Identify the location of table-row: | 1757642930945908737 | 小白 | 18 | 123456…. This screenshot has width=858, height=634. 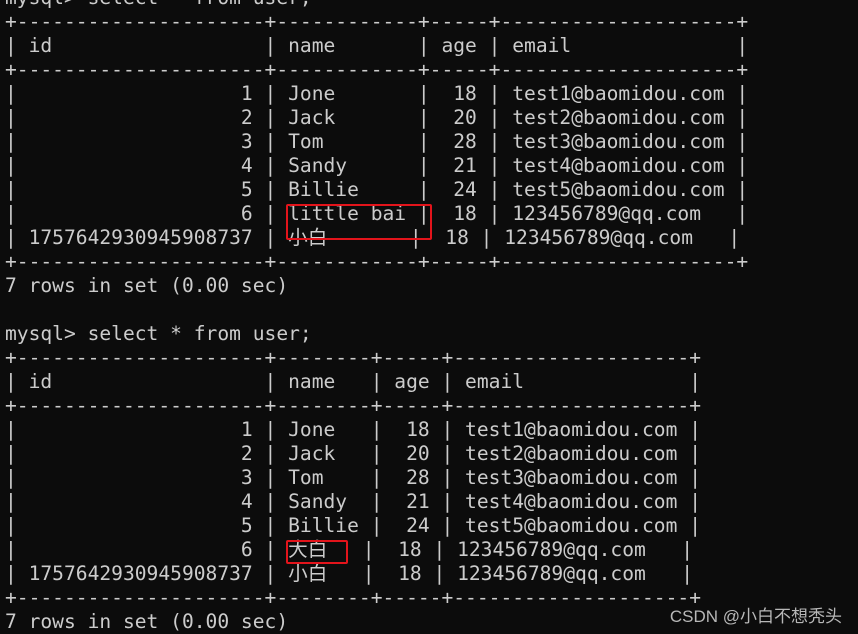
(349, 573).